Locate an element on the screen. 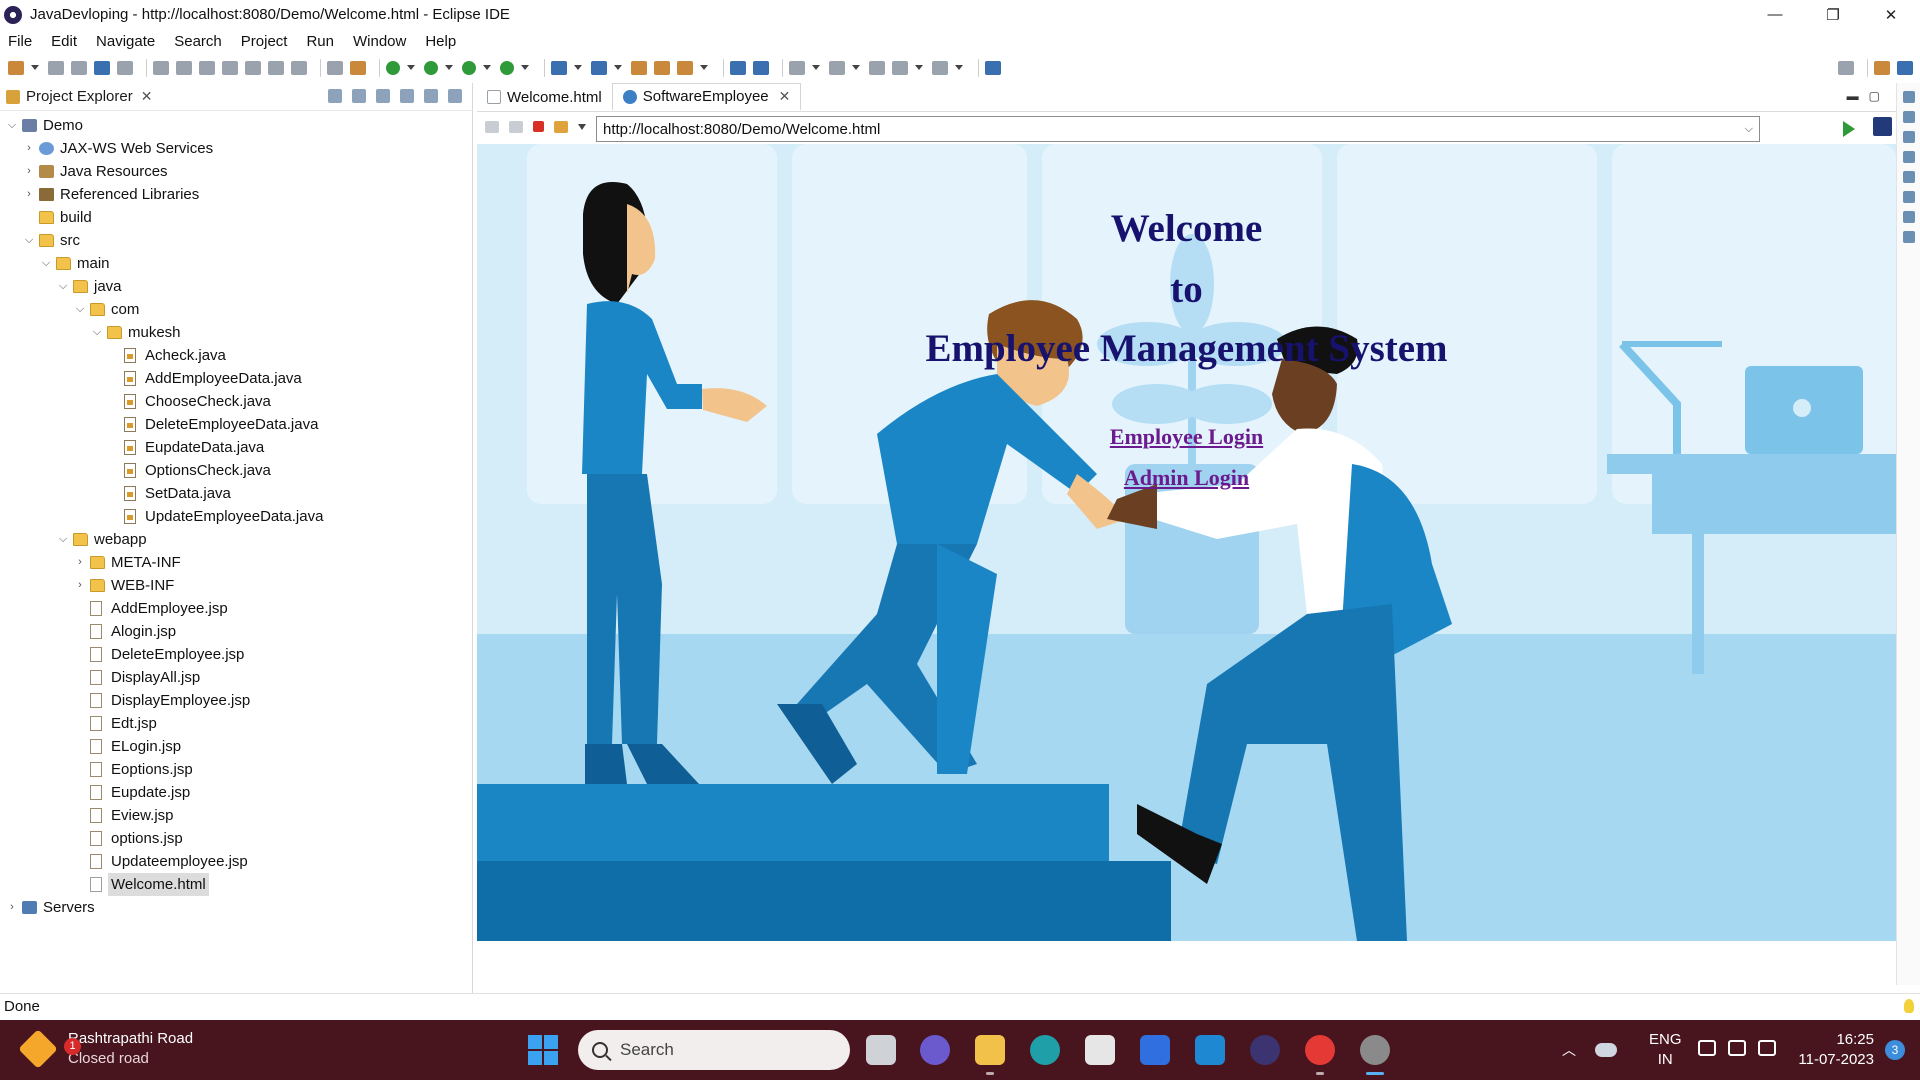  back-arrow-icon is located at coordinates (492, 126).